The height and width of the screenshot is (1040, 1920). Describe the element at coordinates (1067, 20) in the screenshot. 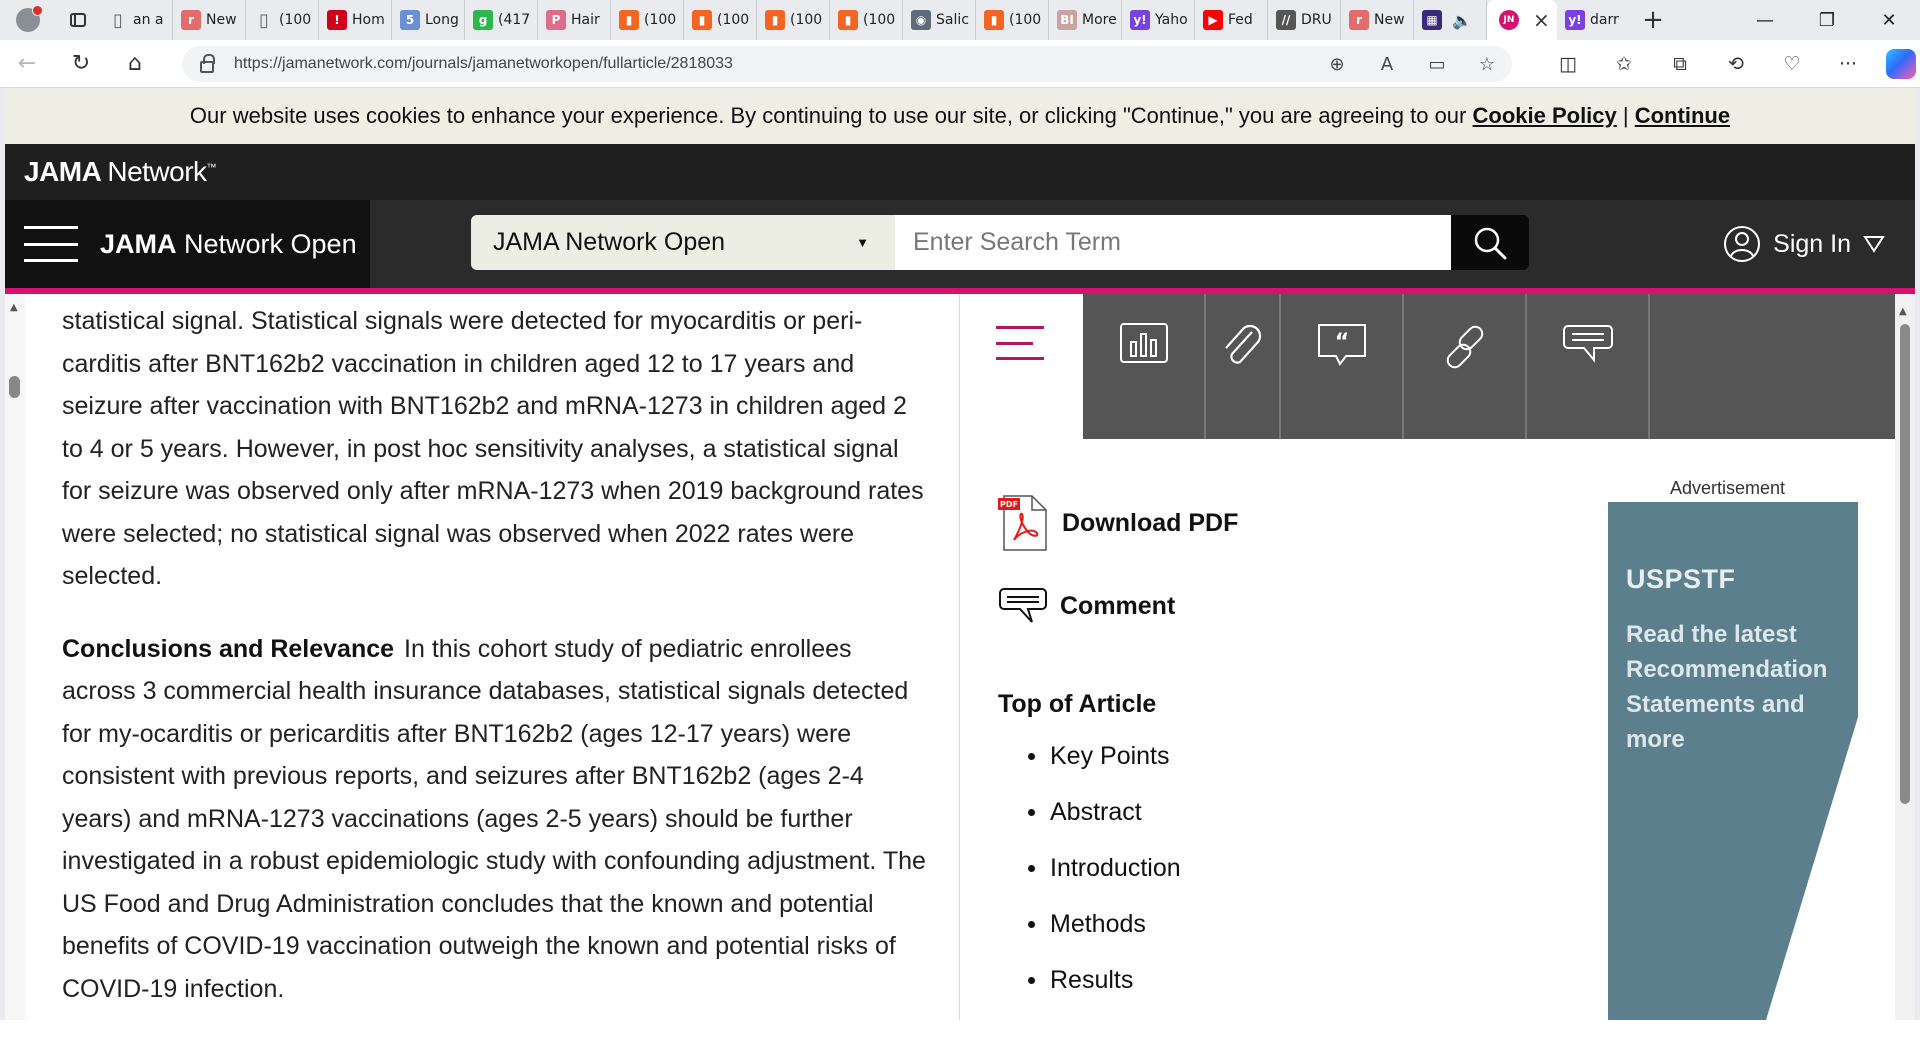

I see `bi-icon: BI` at that location.